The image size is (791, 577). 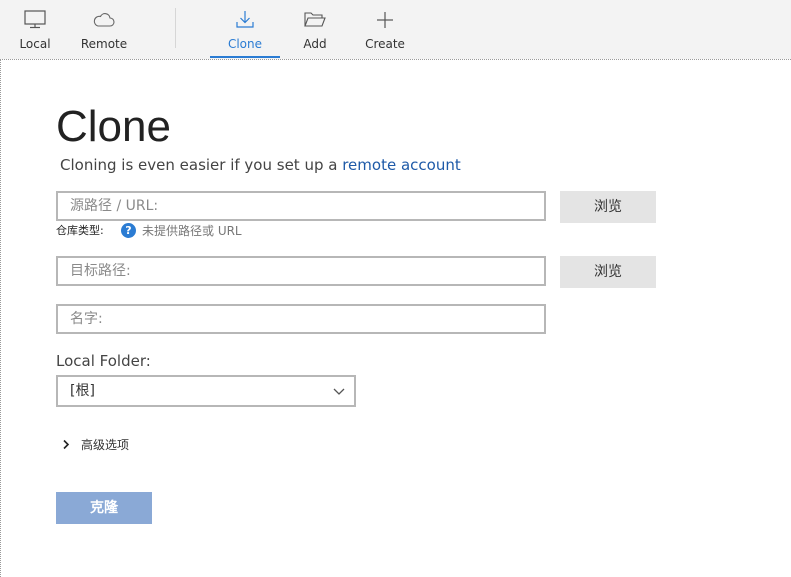 What do you see at coordinates (35, 29) in the screenshot?
I see `tab-local: Local` at bounding box center [35, 29].